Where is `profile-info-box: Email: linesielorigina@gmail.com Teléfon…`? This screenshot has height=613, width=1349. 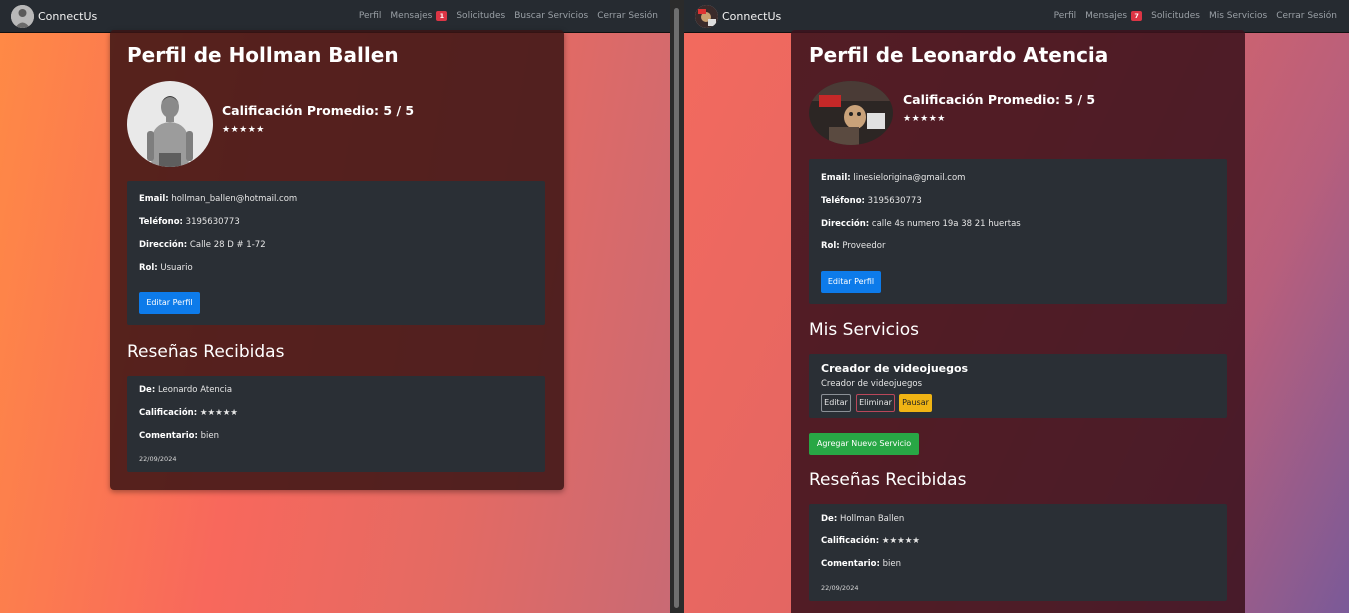 profile-info-box: Email: linesielorigina@gmail.com Teléfon… is located at coordinates (1018, 231).